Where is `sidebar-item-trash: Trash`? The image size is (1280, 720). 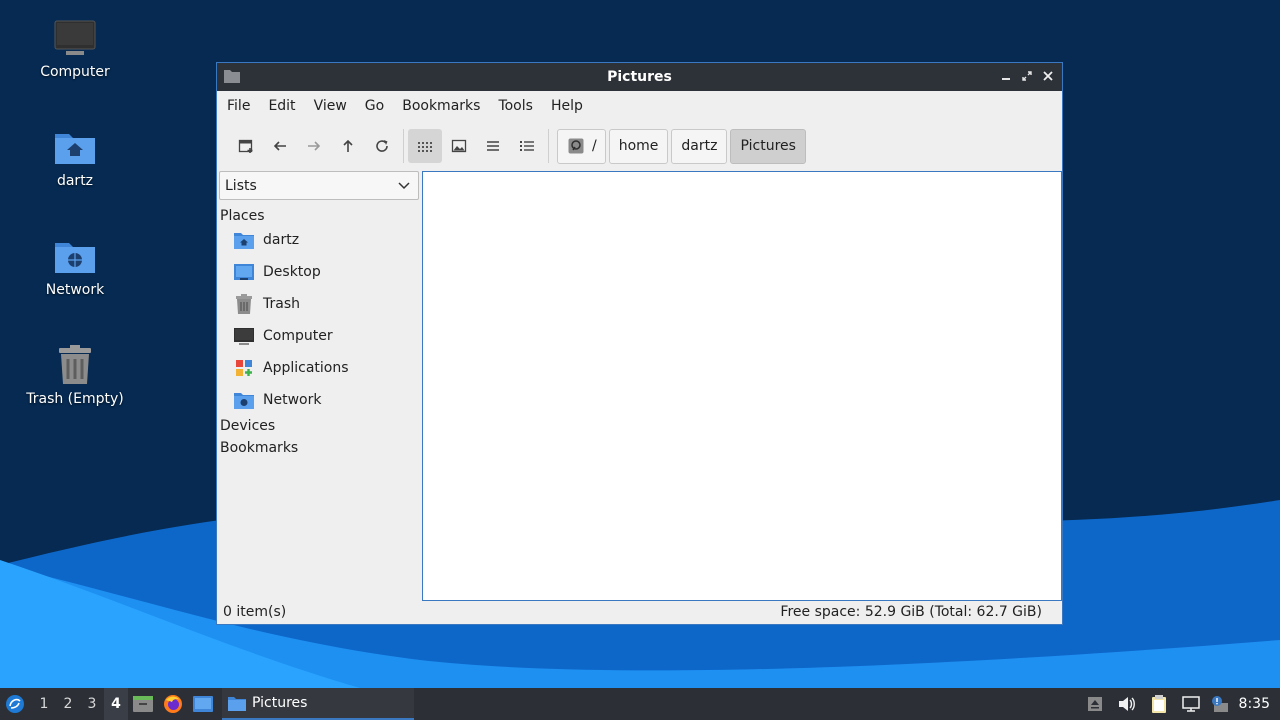 sidebar-item-trash: Trash is located at coordinates (319, 304).